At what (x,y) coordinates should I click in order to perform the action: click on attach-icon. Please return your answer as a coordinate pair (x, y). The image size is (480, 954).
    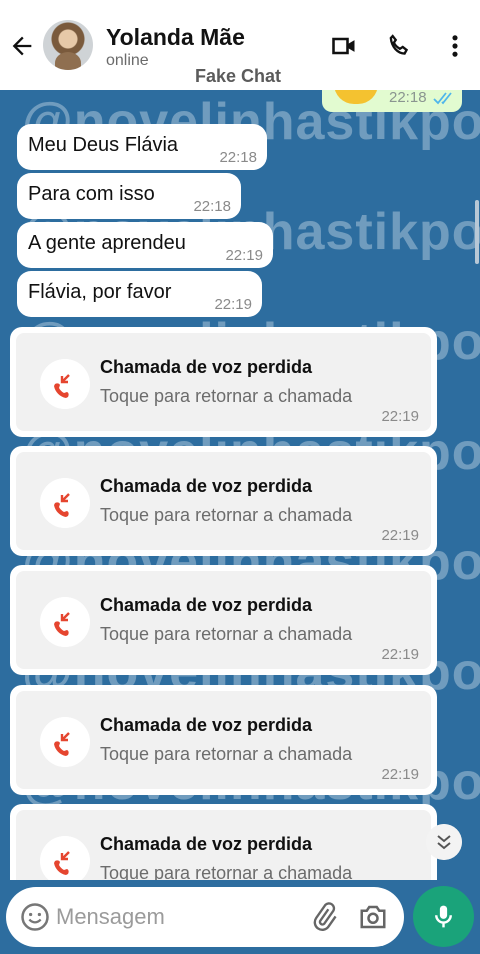
    Looking at the image, I should click on (324, 917).